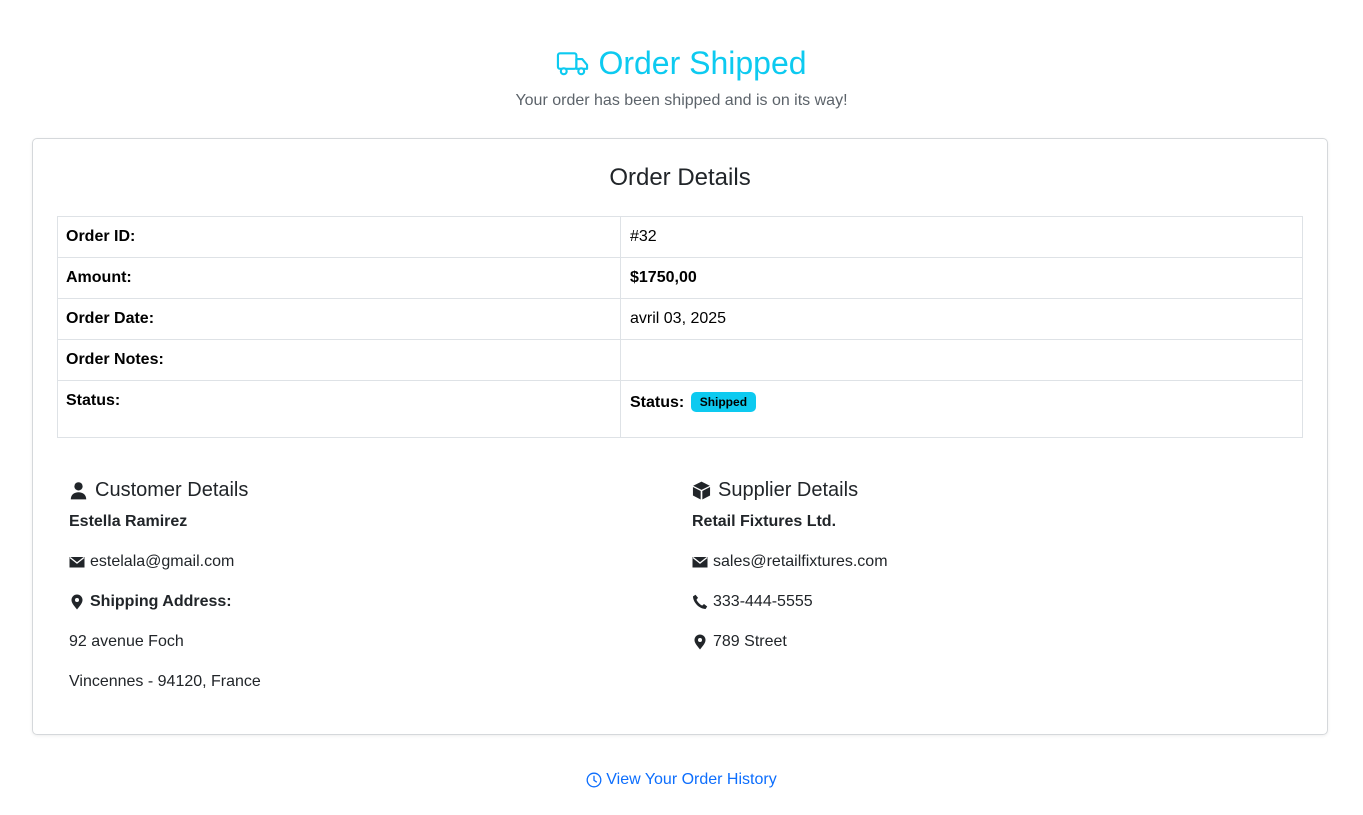 Image resolution: width=1363 pixels, height=815 pixels. Describe the element at coordinates (657, 402) in the screenshot. I see `status-inline-label: Status:` at that location.